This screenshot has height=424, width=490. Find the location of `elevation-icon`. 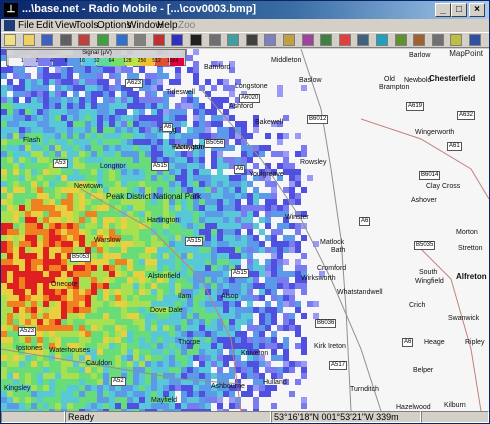

elevation-icon is located at coordinates (326, 40).